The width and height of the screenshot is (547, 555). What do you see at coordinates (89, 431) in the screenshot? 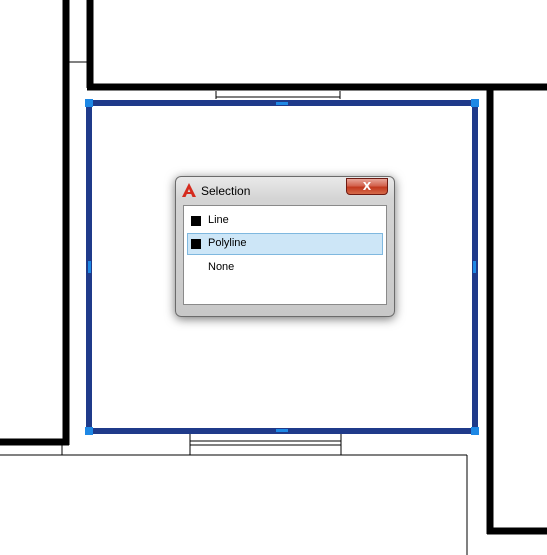
I see `grip-corner-bottom-left` at bounding box center [89, 431].